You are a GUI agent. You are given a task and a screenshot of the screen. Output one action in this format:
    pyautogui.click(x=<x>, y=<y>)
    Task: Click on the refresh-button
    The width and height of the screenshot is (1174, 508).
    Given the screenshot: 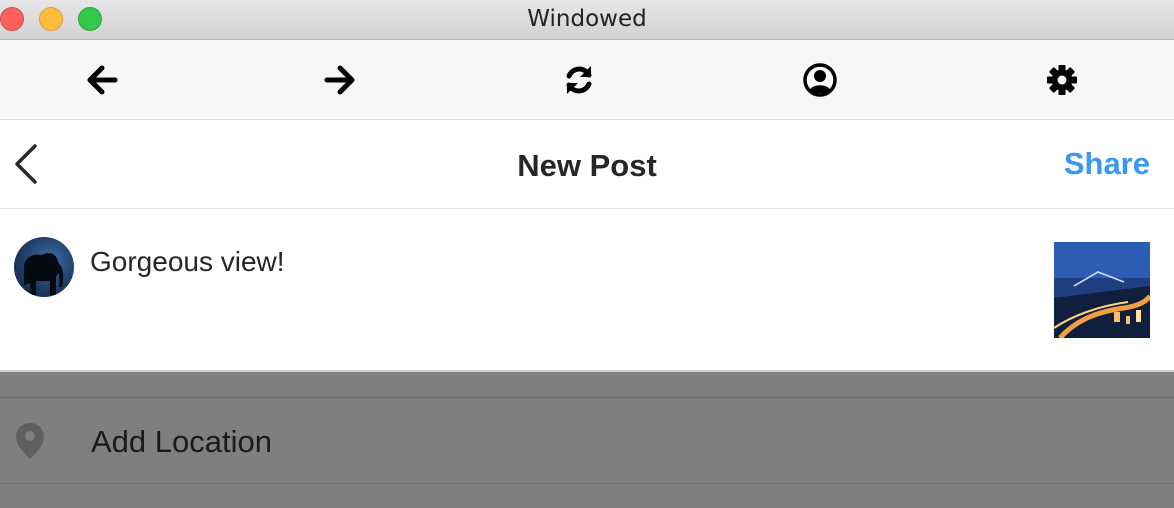 What is the action you would take?
    pyautogui.click(x=579, y=80)
    